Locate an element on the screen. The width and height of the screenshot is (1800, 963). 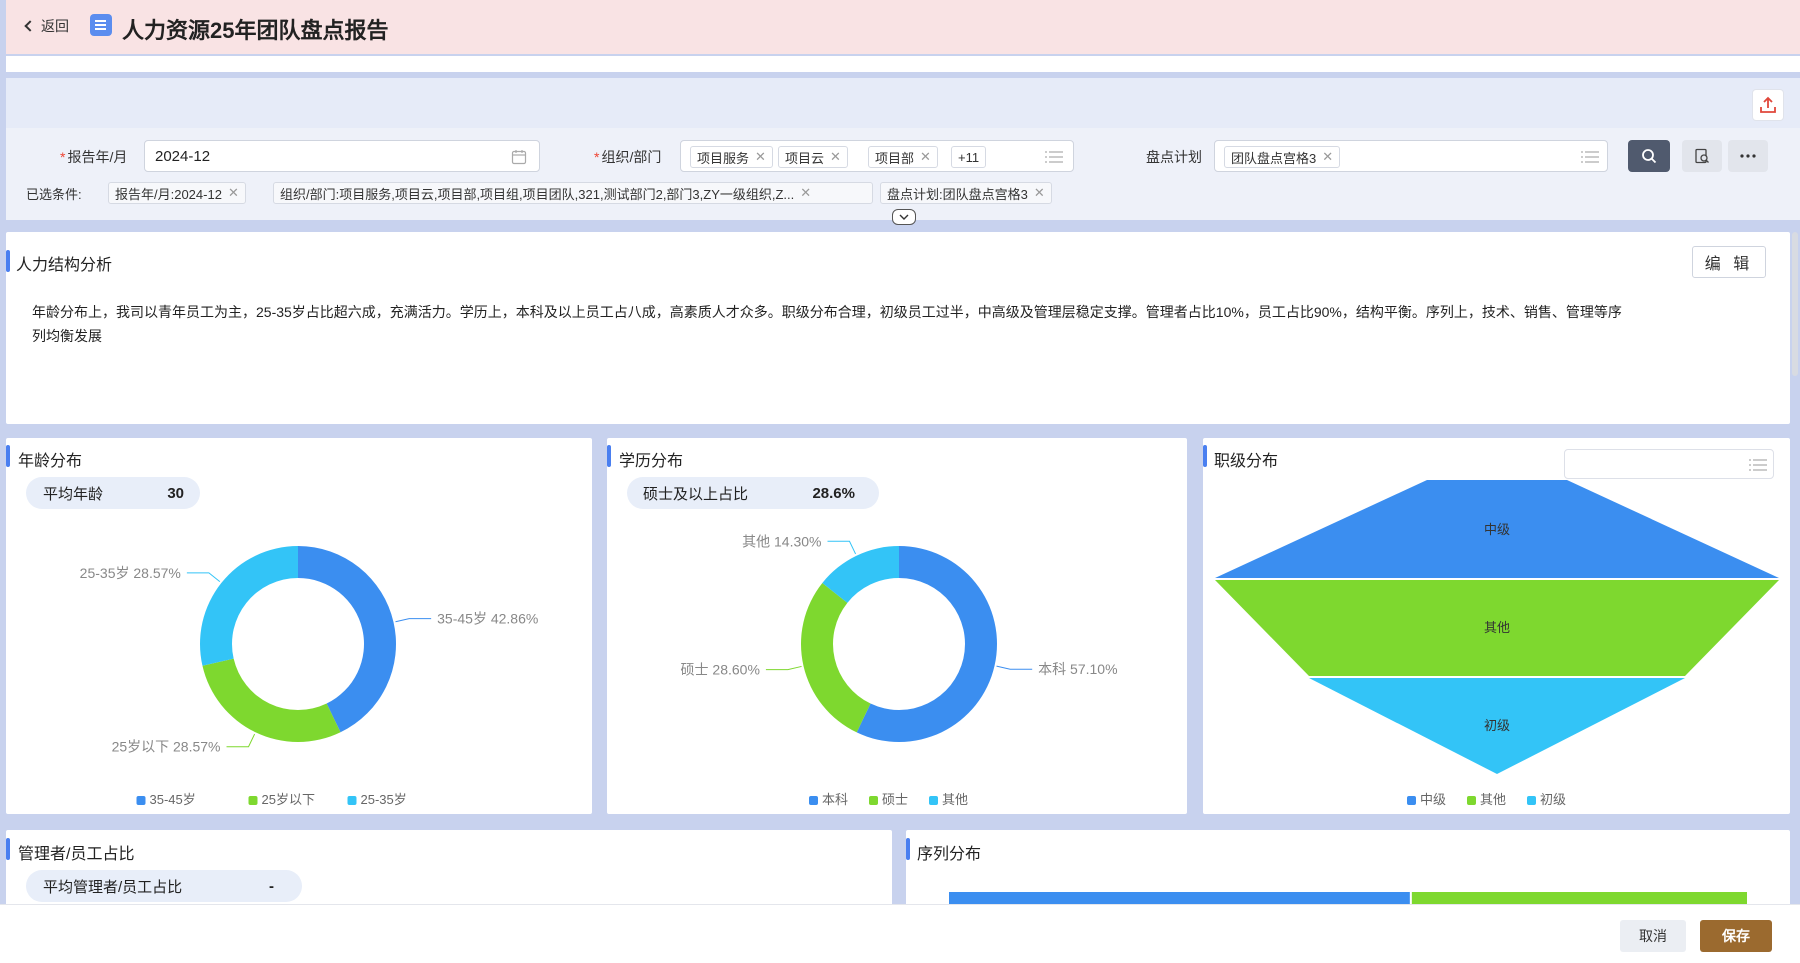
plan-select: 团队盘点宫格3 ✕ is located at coordinates (1411, 156).